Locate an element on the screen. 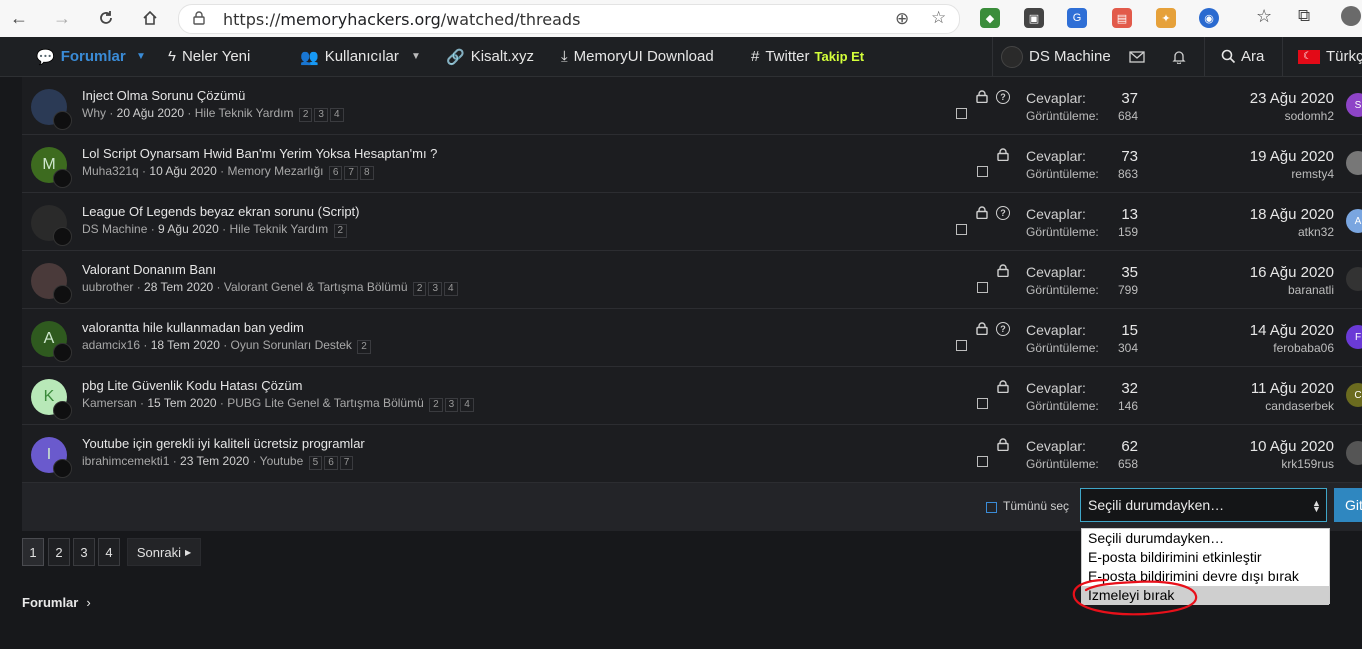 This screenshot has width=1362, height=649. last-post-user: krk159rus is located at coordinates (1254, 464).